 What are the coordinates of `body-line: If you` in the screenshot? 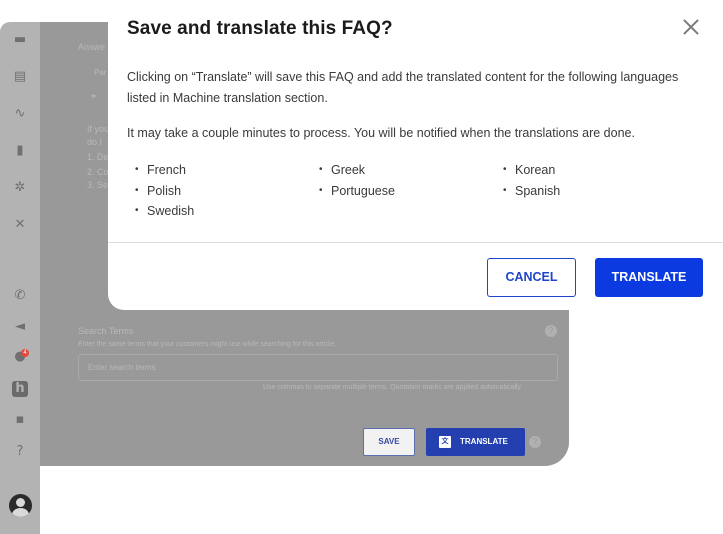 It's located at (98, 129).